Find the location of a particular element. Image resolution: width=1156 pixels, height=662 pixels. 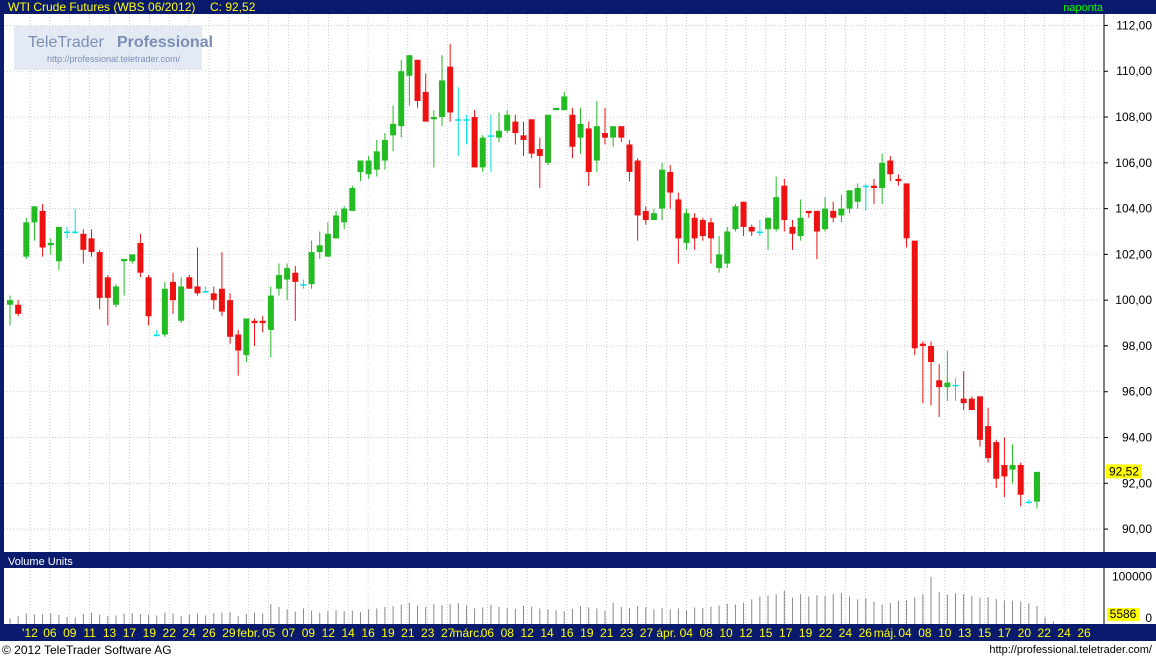

x-tick-label: máj. is located at coordinates (885, 633).